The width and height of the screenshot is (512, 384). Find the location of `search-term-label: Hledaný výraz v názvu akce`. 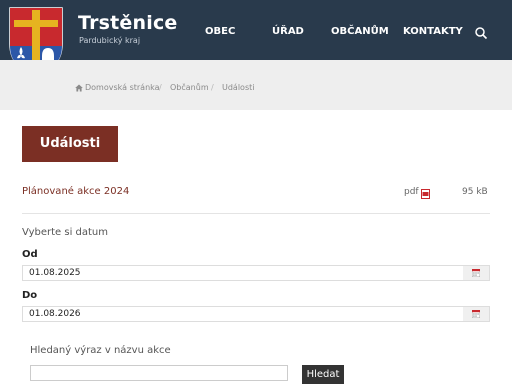

search-term-label: Hledaný výraz v názvu akce is located at coordinates (100, 350).